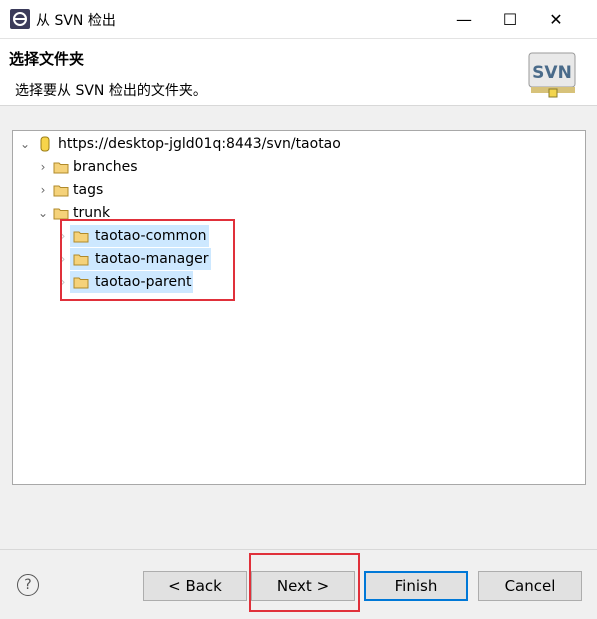 This screenshot has height=619, width=597. I want to click on repository-icon, so click(45, 144).